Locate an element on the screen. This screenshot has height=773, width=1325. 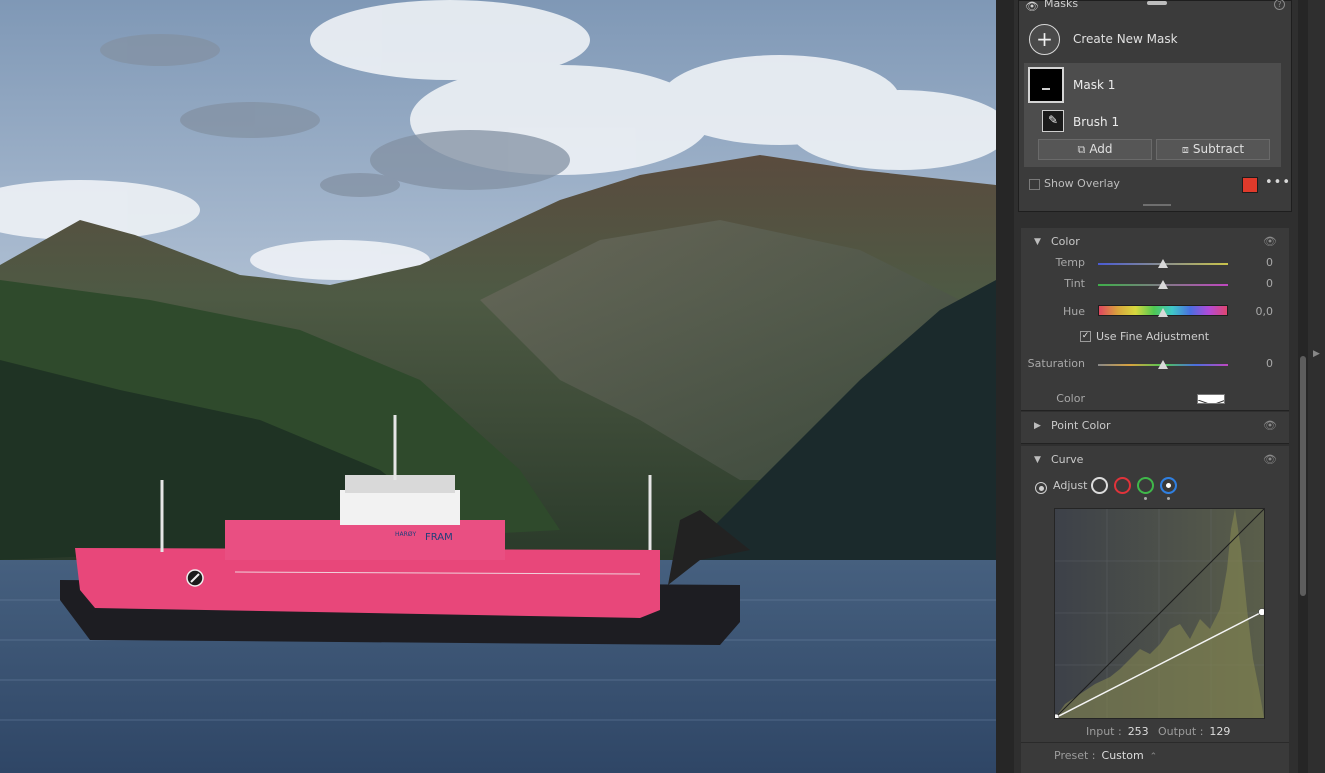
color-label: Color is located at coordinates (1070, 398).